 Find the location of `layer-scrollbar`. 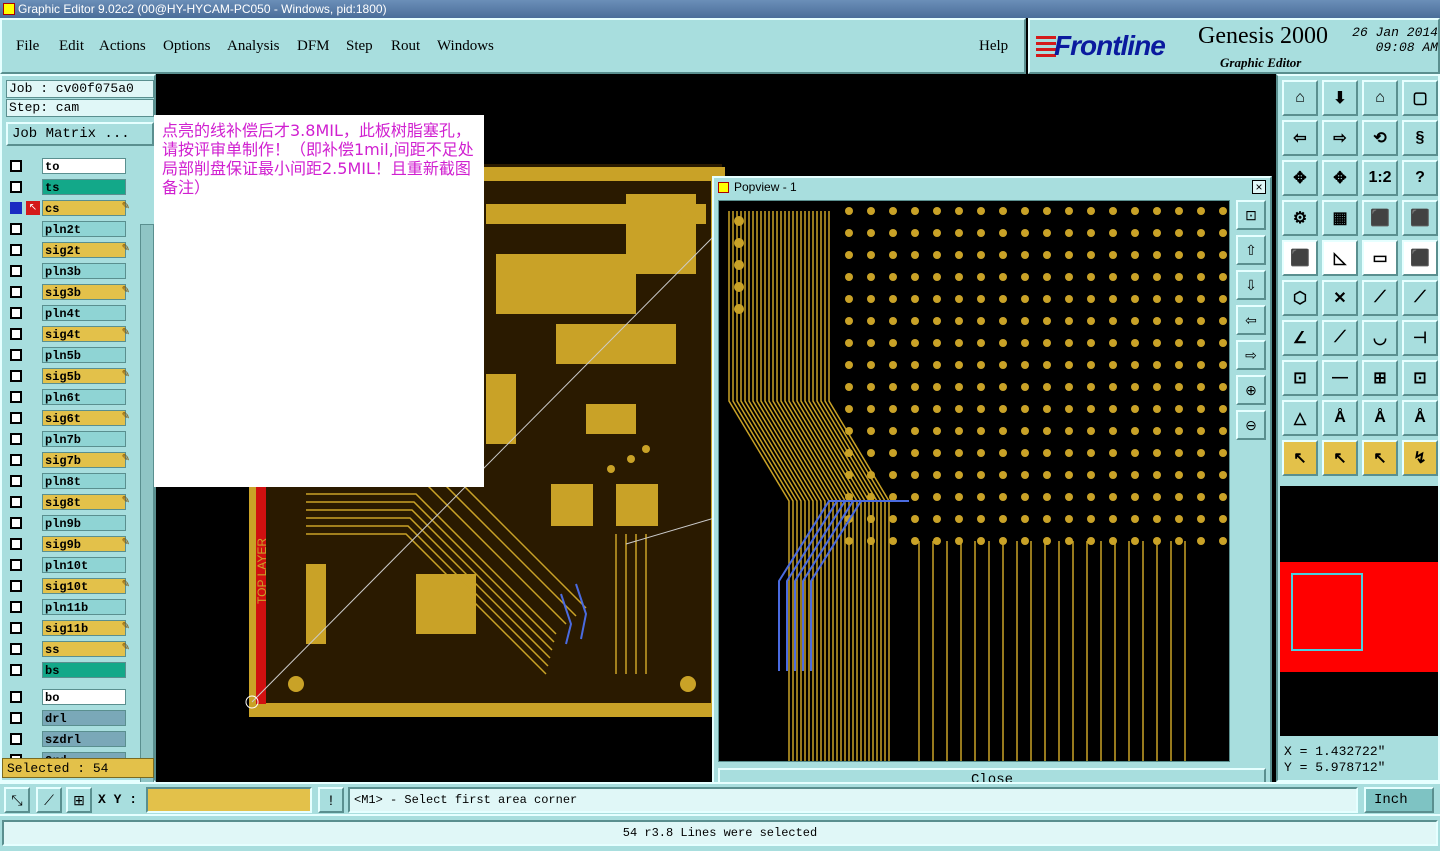

layer-scrollbar is located at coordinates (147, 527).